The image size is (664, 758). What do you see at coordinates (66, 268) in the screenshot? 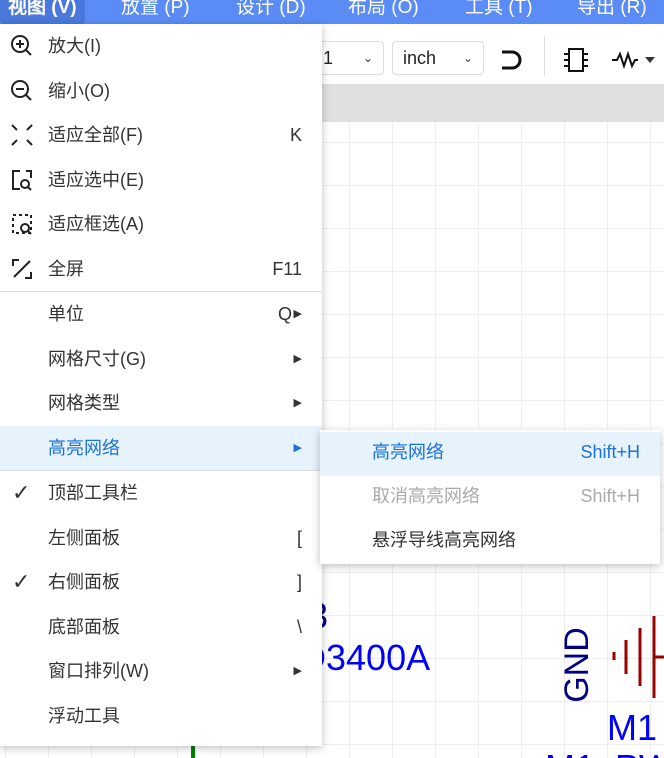
I see `menu-item-label: 全屏` at bounding box center [66, 268].